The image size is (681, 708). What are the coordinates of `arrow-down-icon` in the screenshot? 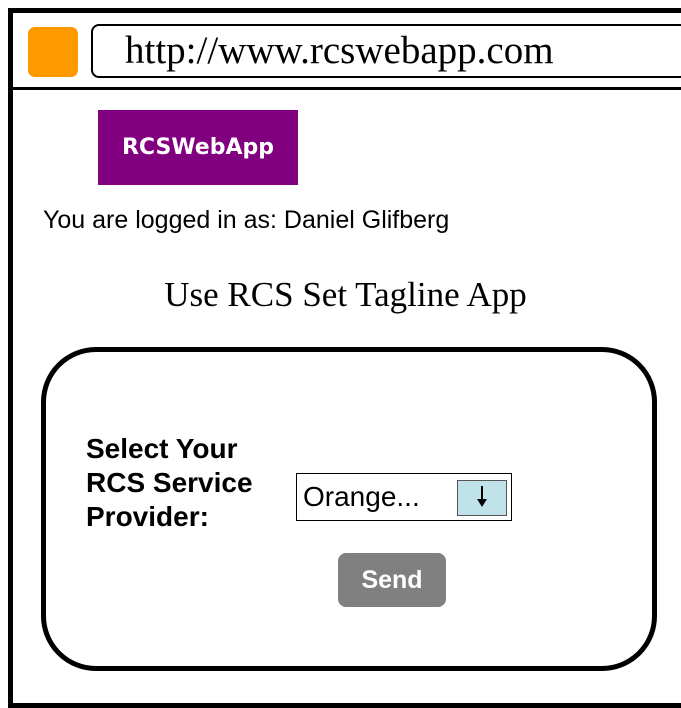 It's located at (482, 496).